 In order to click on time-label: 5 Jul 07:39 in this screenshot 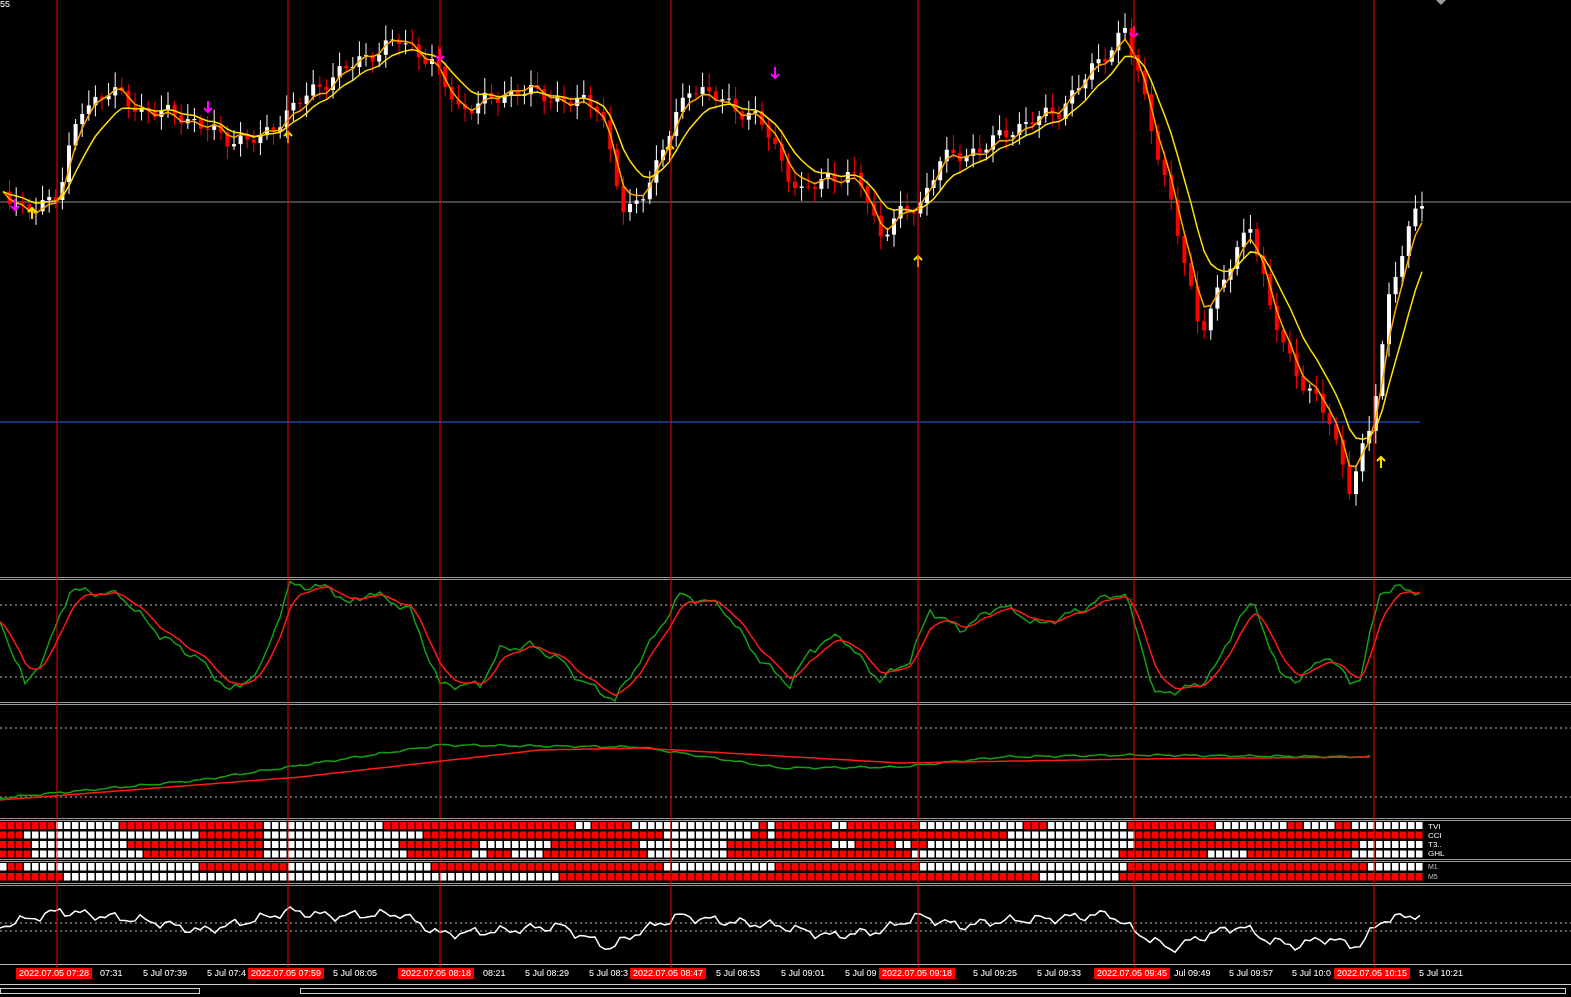, I will do `click(165, 973)`.